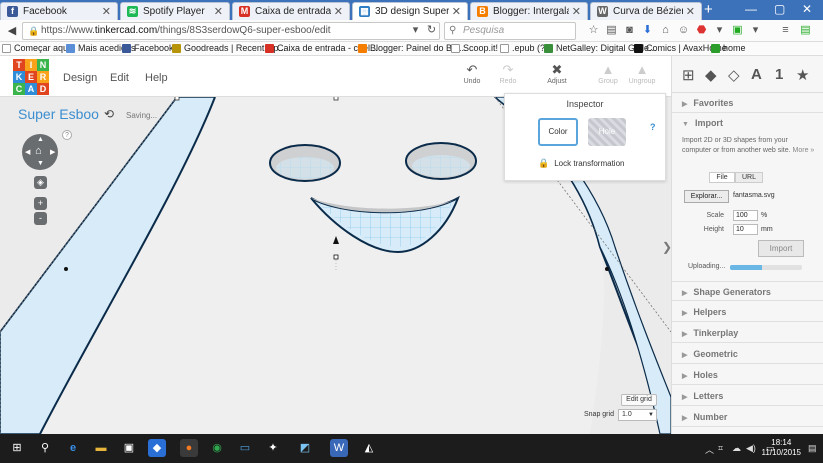  I want to click on extension-dropdown-icon: ▾, so click(755, 30).